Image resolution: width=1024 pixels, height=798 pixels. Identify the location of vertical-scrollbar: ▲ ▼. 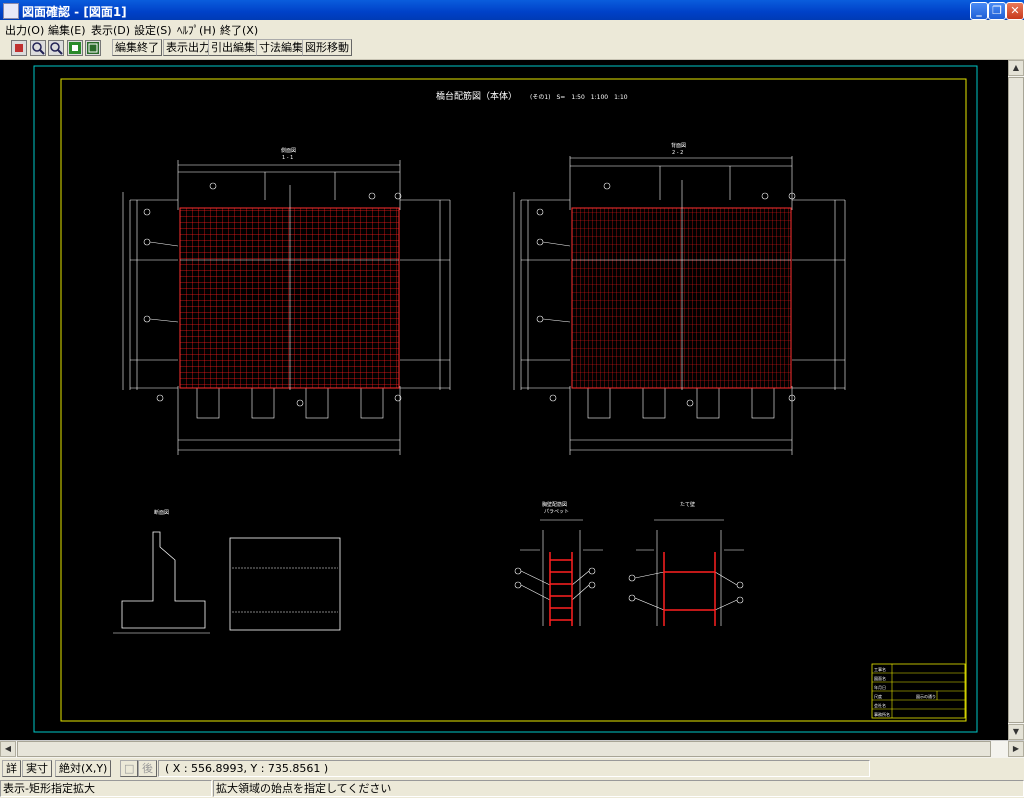
(1016, 400).